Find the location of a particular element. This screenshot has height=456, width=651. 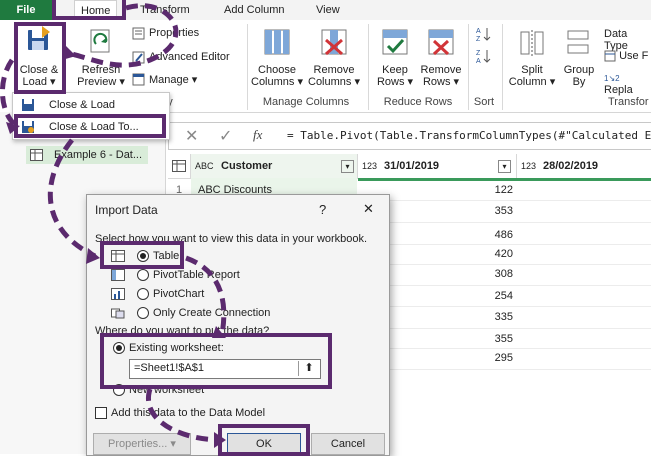

arrow-menu-to-table is located at coordinates (72, 198).